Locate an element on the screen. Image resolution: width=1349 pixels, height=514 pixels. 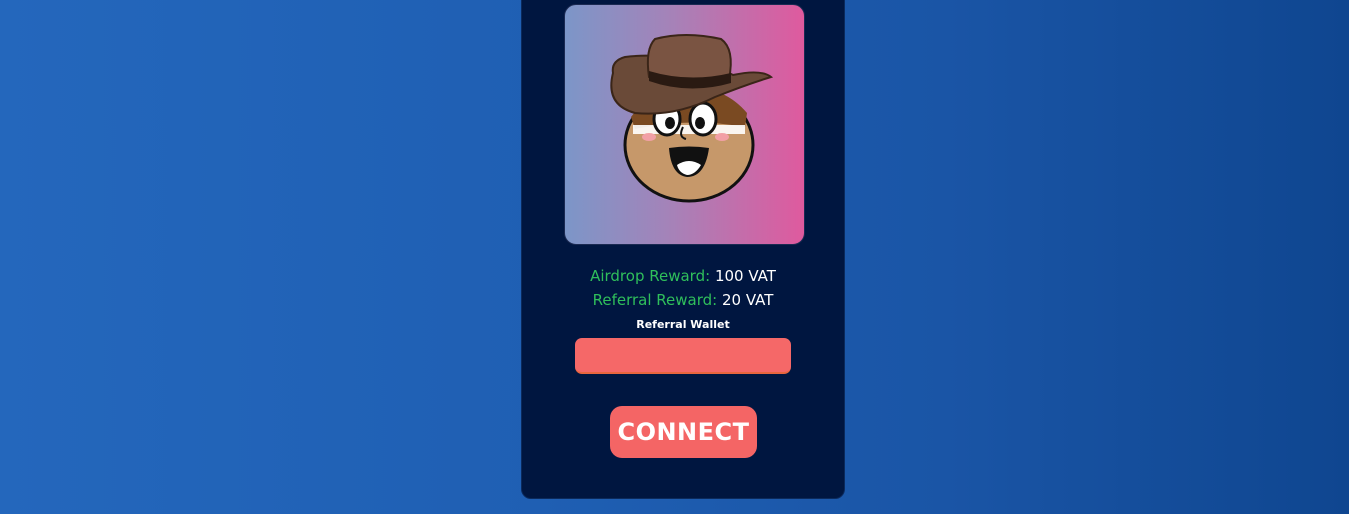
referral-reward-row: Referral Reward: 20 VAT is located at coordinates (683, 300).